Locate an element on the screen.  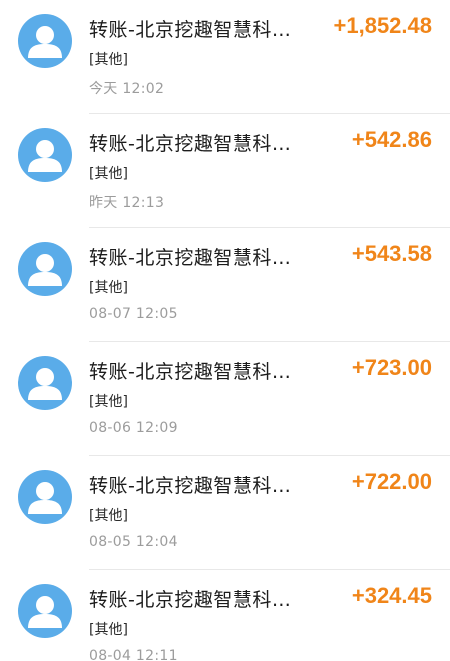
transaction-time: 08-05 12:04 is located at coordinates (133, 542).